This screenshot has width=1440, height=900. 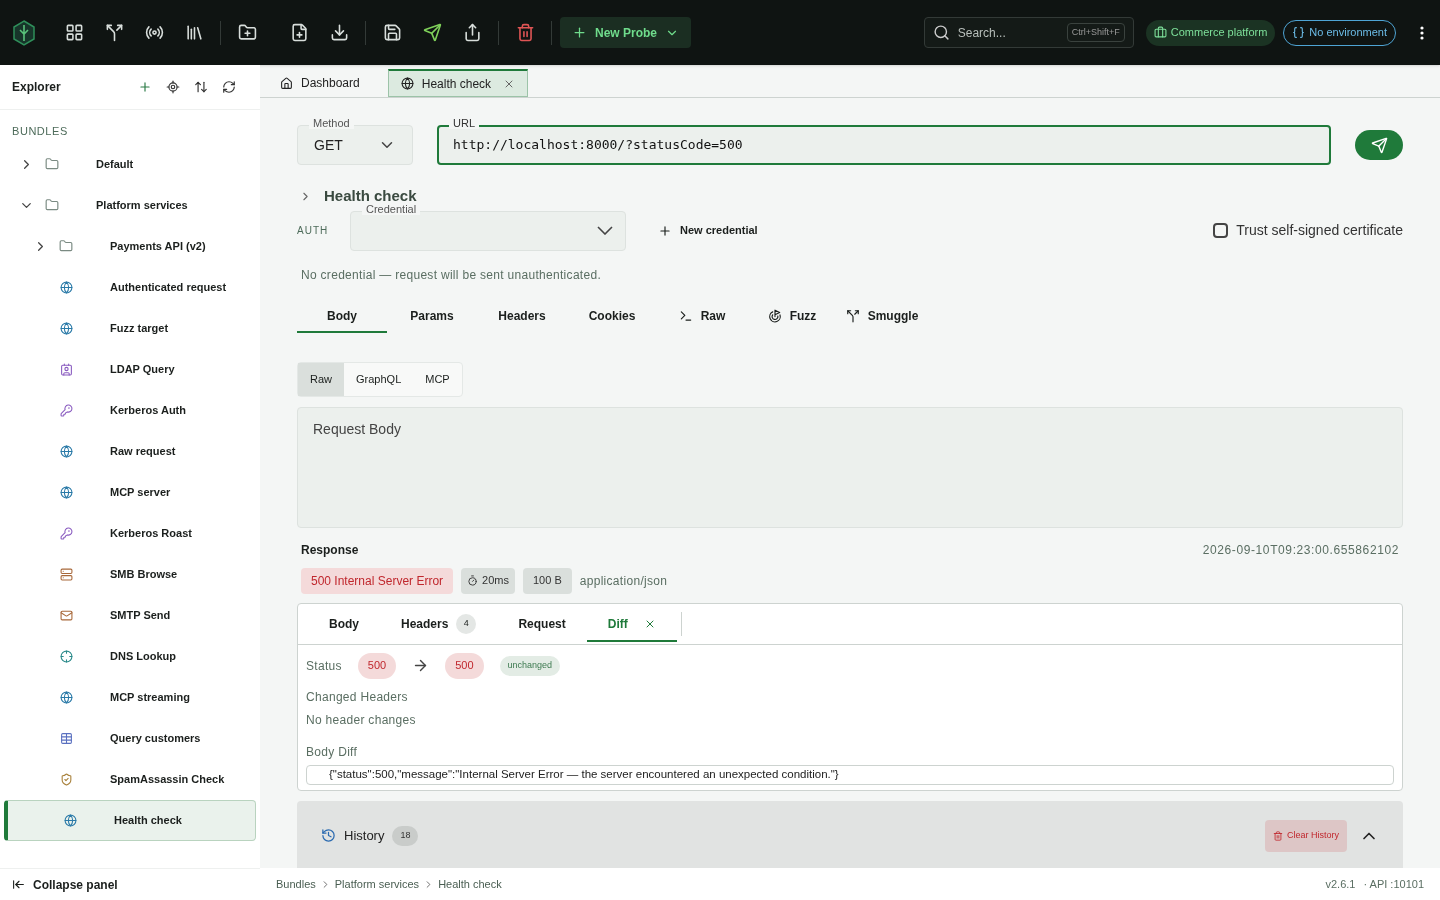 What do you see at coordinates (702, 316) in the screenshot?
I see `section-tab: Raw` at bounding box center [702, 316].